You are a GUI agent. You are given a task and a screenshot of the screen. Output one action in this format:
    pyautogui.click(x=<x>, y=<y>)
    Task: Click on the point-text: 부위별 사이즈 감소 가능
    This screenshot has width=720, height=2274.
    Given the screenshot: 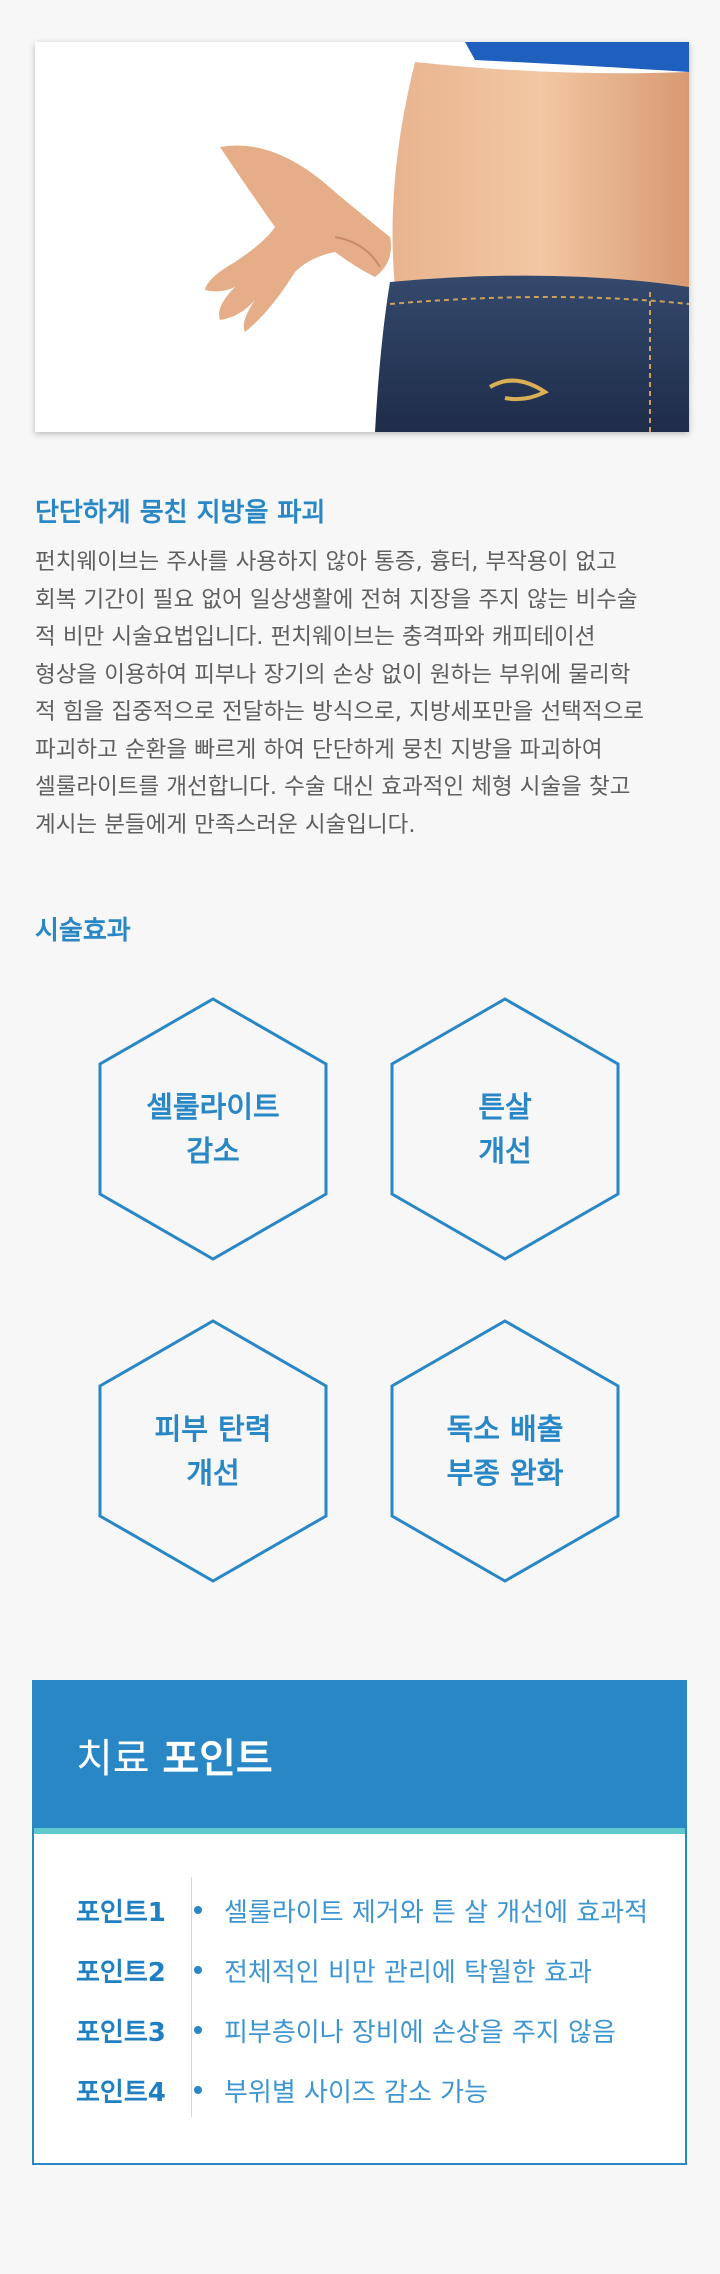 What is the action you would take?
    pyautogui.click(x=356, y=2092)
    